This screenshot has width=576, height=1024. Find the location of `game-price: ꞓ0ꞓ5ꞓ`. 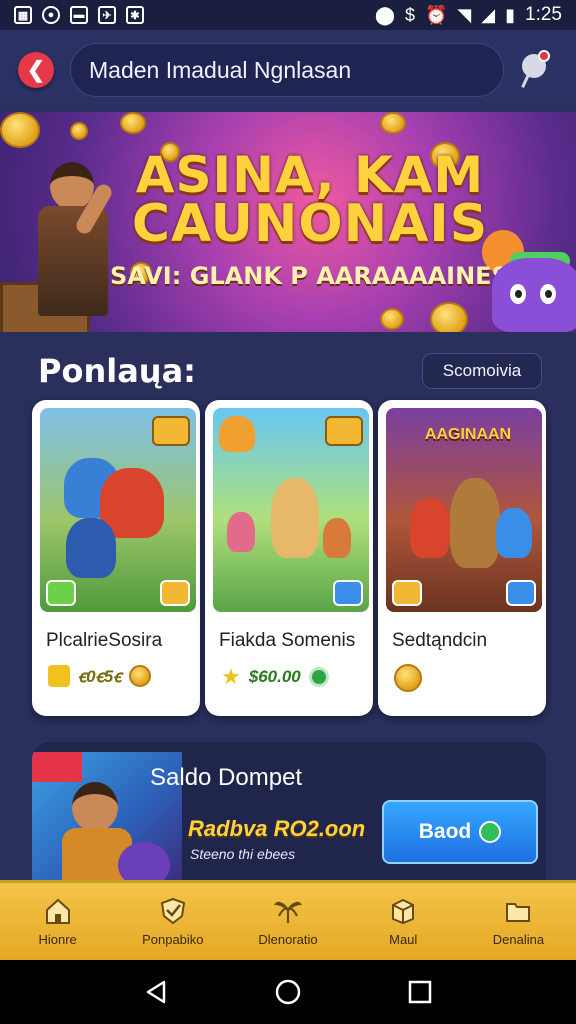

game-price: ꞓ0ꞓ5ꞓ is located at coordinates (116, 675).